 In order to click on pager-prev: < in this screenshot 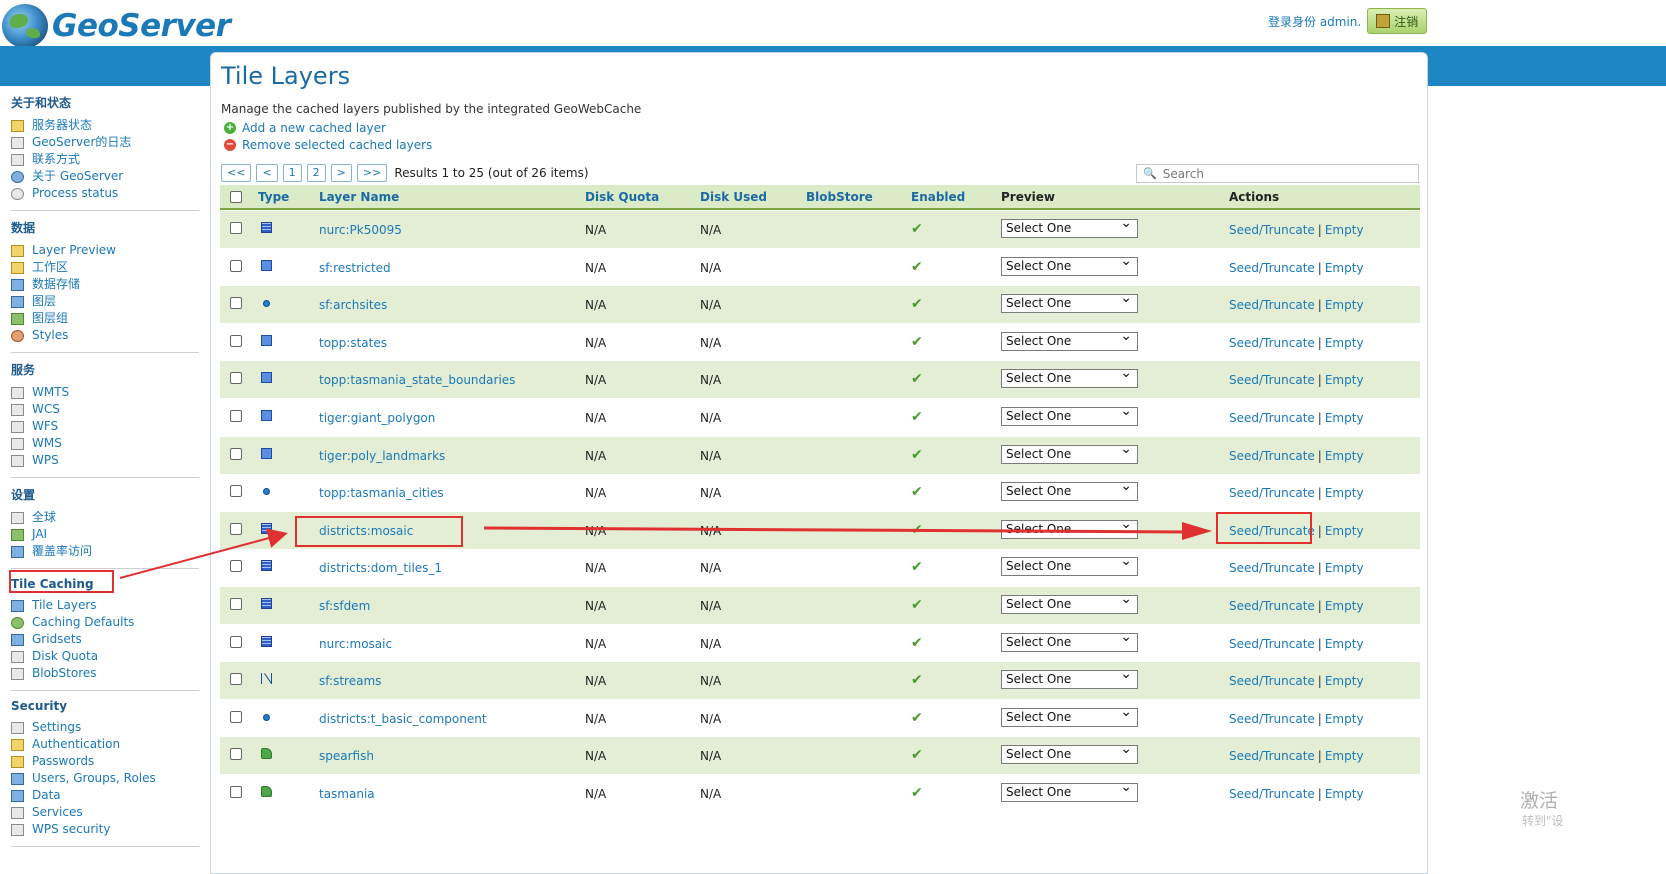, I will do `click(267, 173)`.